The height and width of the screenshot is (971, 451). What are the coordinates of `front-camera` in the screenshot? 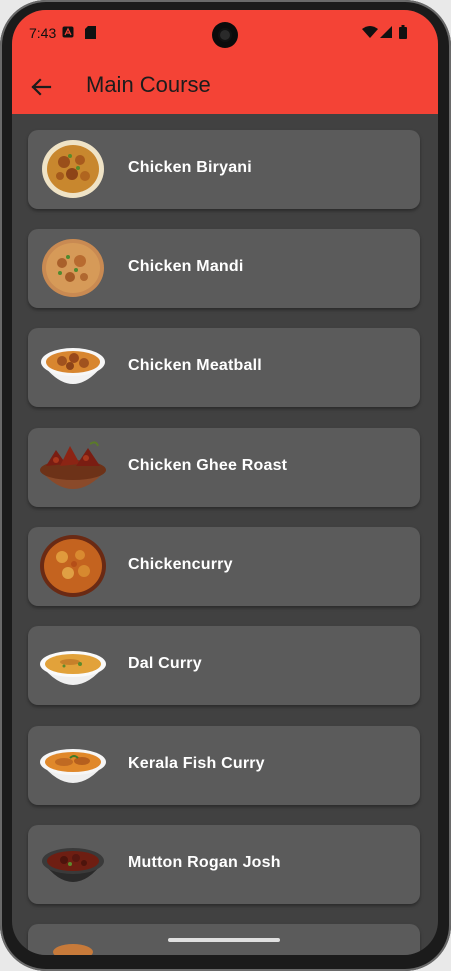 It's located at (225, 35).